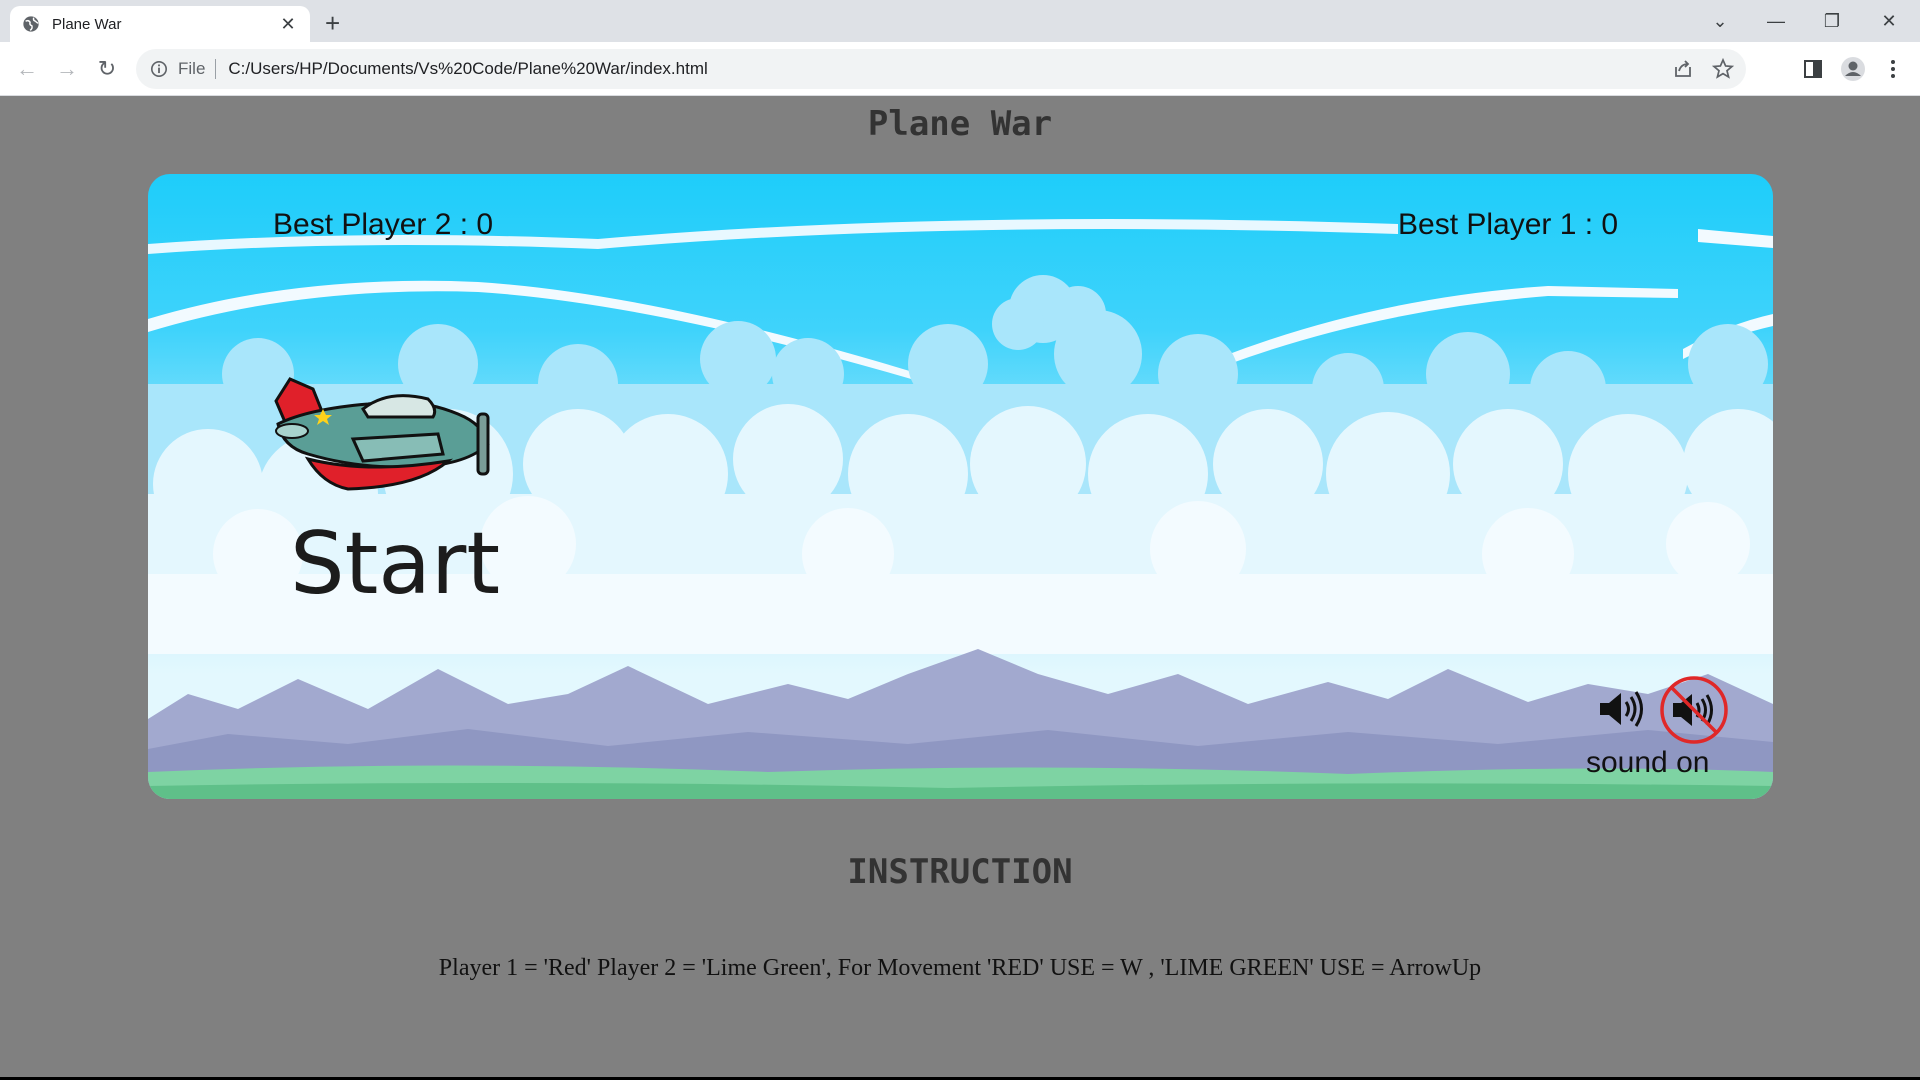 This screenshot has height=1080, width=1920. Describe the element at coordinates (1723, 69) in the screenshot. I see `star-icon` at that location.